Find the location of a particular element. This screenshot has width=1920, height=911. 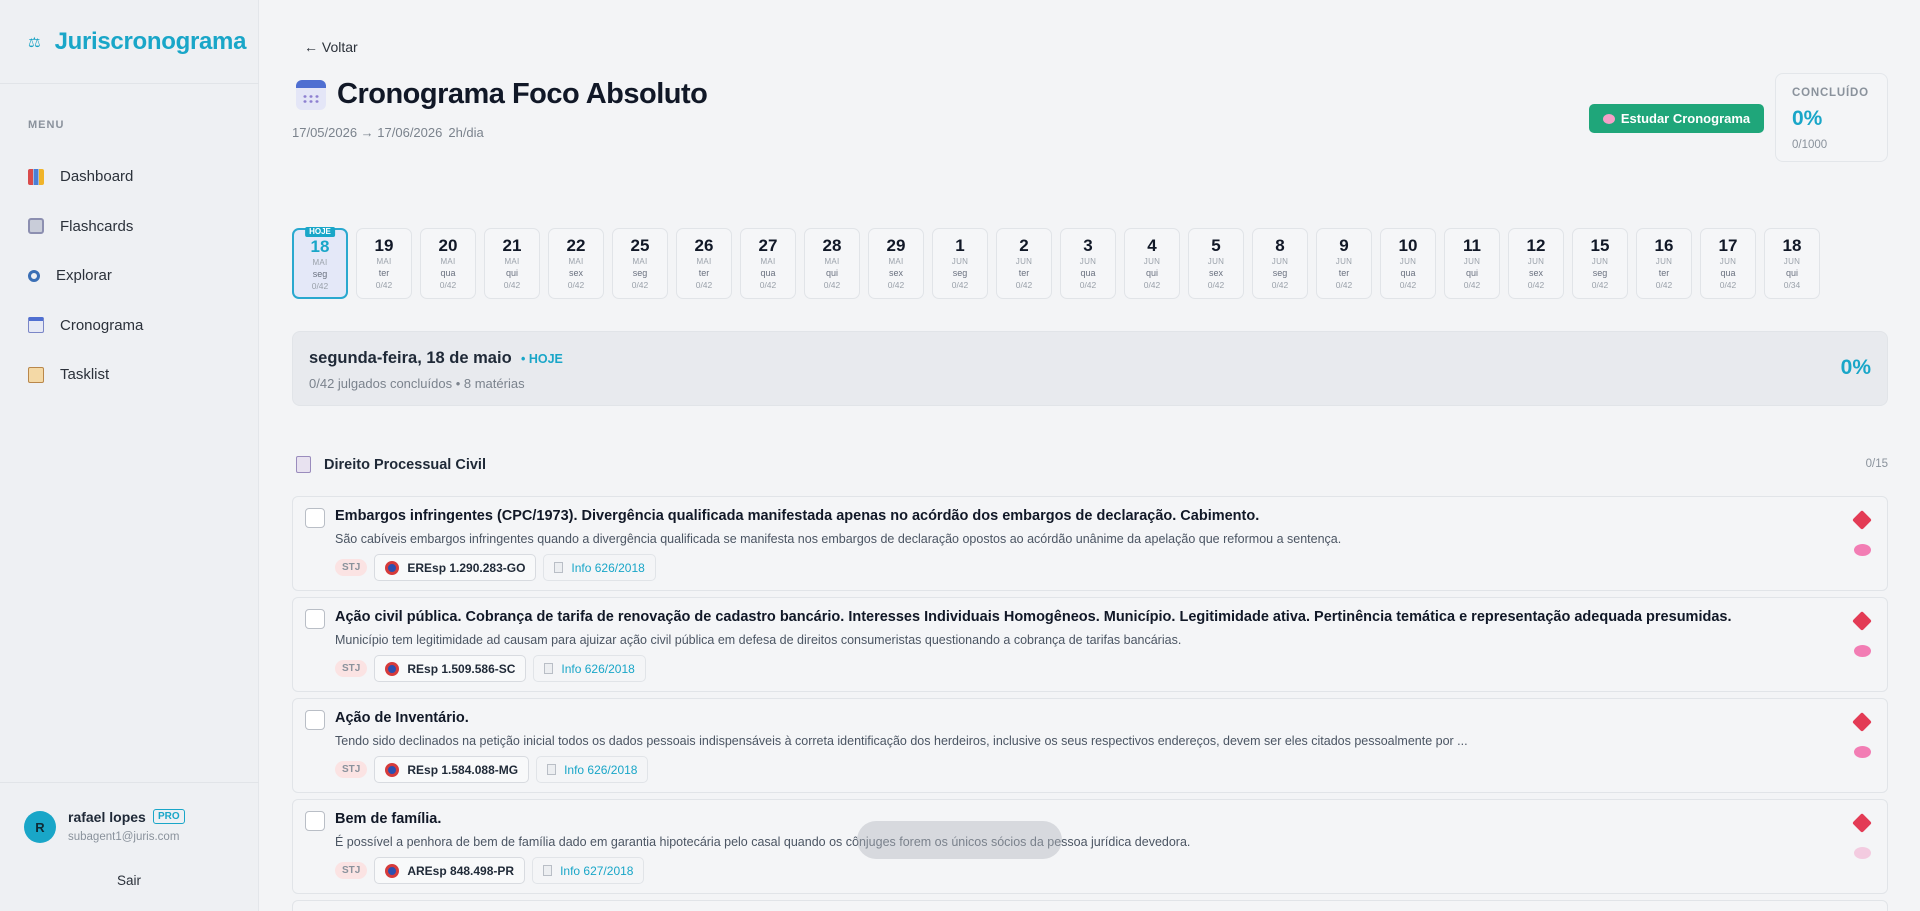

day-item: 1 JUN seg 0/42 is located at coordinates (960, 263).